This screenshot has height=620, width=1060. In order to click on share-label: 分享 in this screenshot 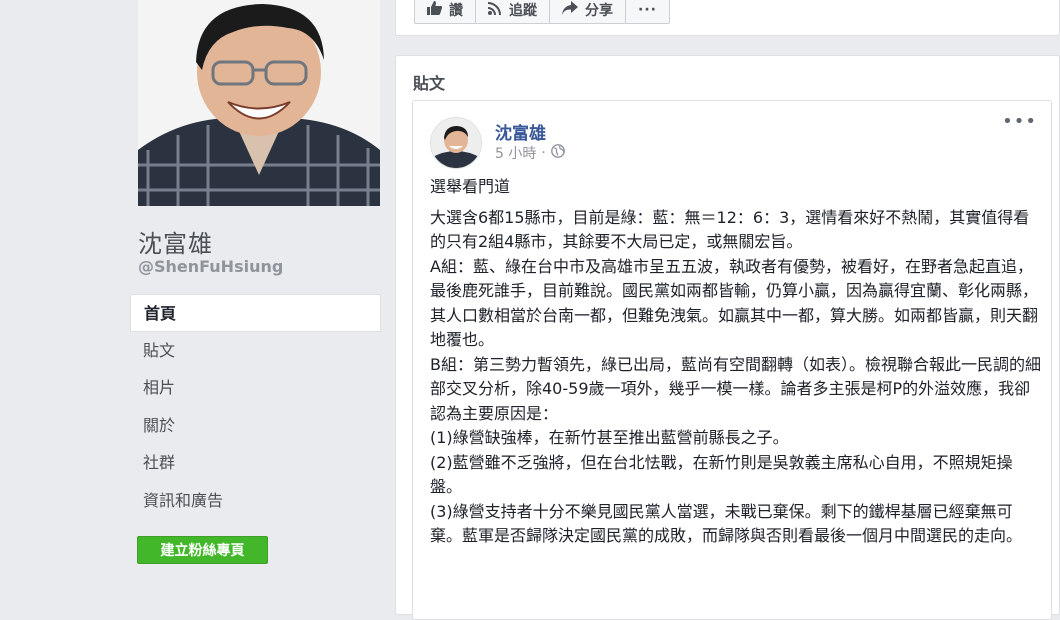, I will do `click(599, 11)`.